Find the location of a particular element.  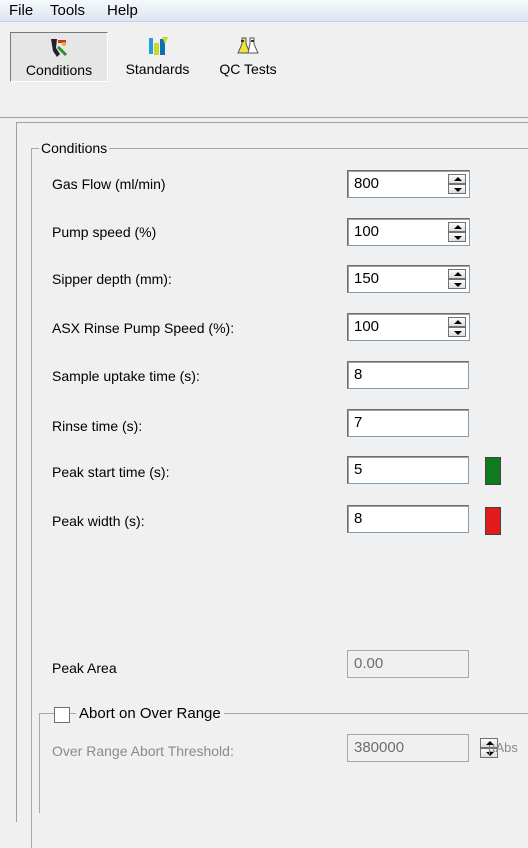

rinse-time-input: 7 is located at coordinates (408, 423).